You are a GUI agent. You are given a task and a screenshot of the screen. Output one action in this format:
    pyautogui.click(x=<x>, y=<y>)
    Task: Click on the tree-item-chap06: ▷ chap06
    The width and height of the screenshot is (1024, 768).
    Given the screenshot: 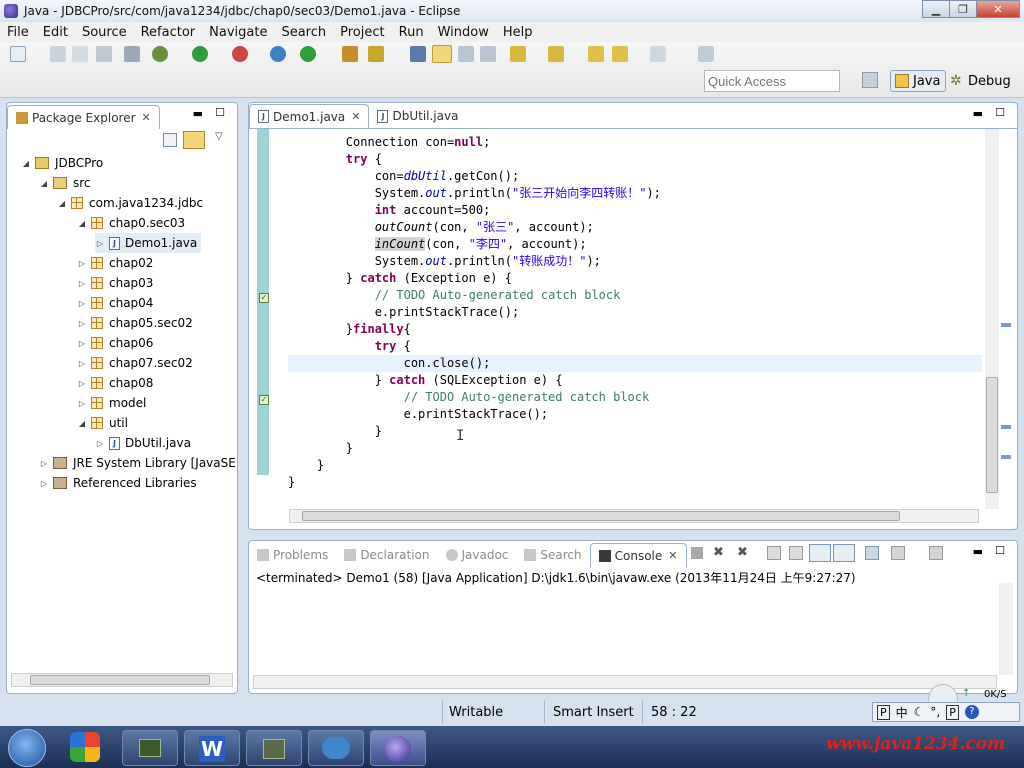 What is the action you would take?
    pyautogui.click(x=115, y=343)
    